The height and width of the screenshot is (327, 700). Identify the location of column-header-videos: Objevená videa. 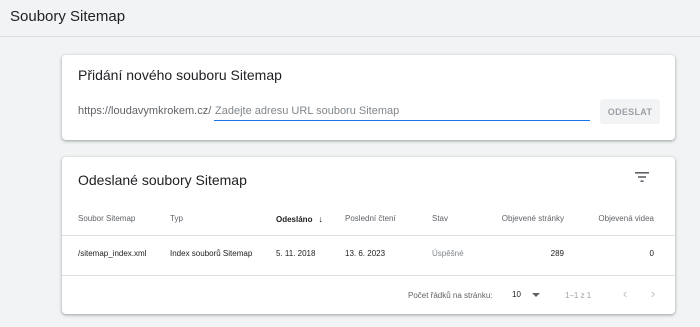
(618, 218).